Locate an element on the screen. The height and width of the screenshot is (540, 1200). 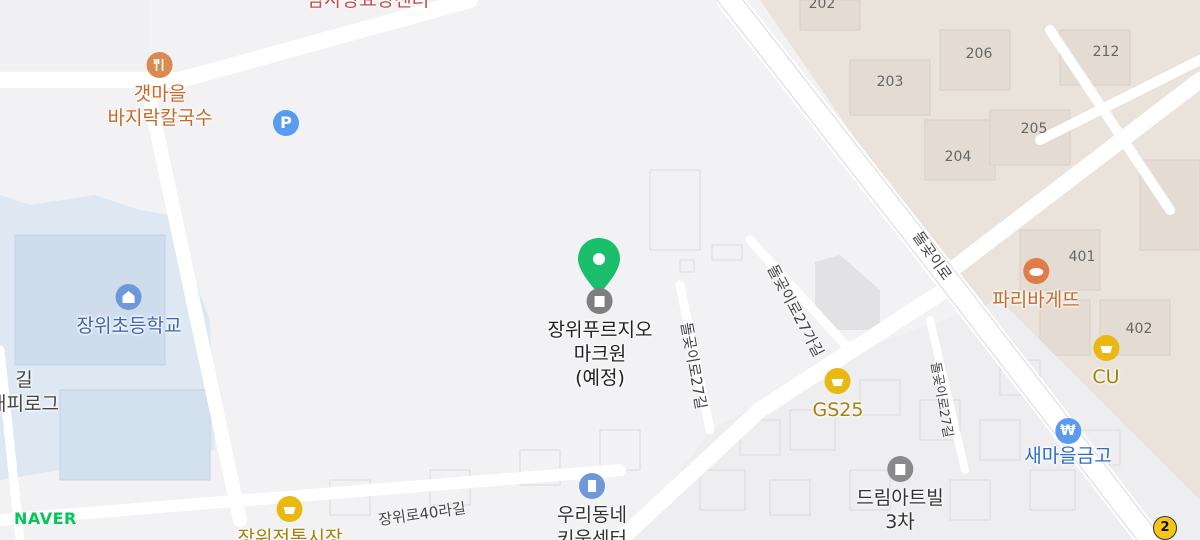
poi-parking: P is located at coordinates (286, 123).